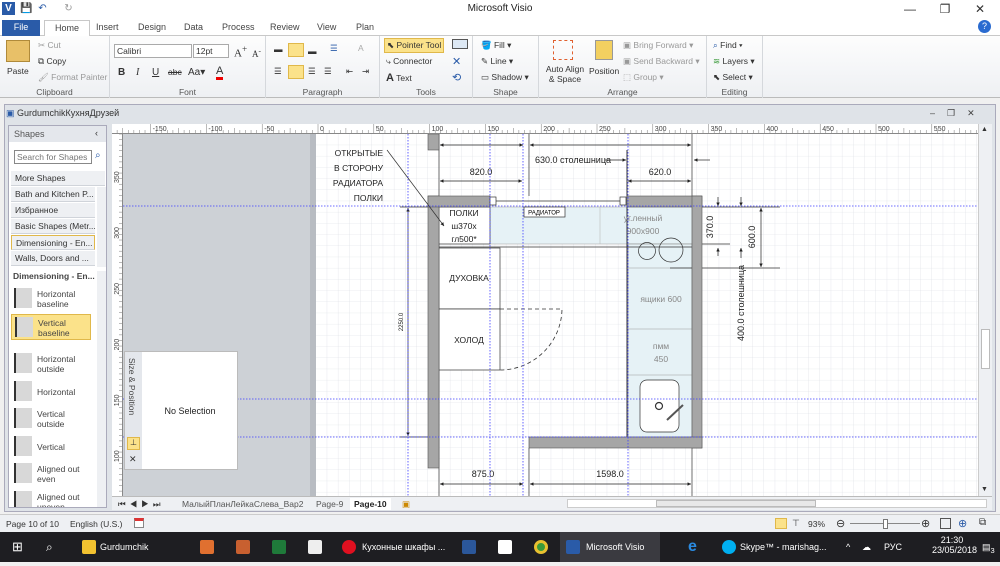 This screenshot has width=1000, height=566. Describe the element at coordinates (51, 327) in the screenshot. I see `master-vertical-baseline: Vertical baseline` at that location.